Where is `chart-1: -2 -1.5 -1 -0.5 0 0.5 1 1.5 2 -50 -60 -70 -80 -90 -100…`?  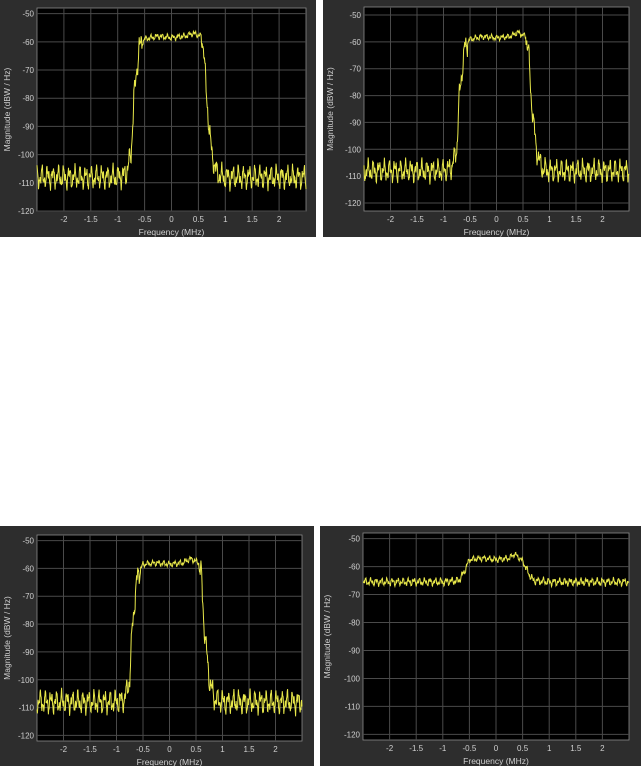 chart-1: -2 -1.5 -1 -0.5 0 0.5 1 1.5 2 -50 -60 -70 -80 -90 -100… is located at coordinates (154, 122).